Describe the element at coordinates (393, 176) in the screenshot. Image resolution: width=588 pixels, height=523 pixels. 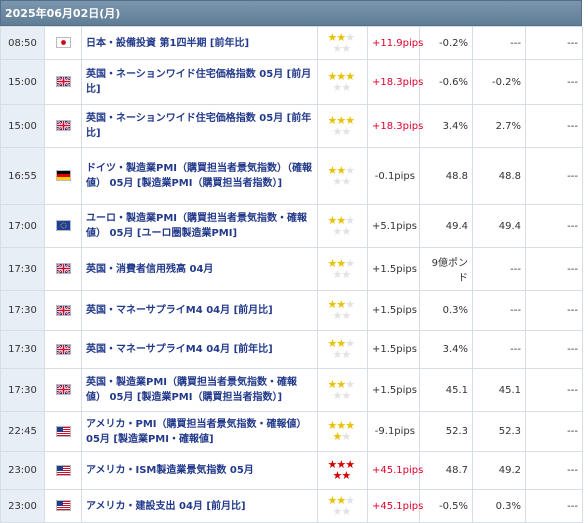
I see `pips-change: -0.1pips` at that location.